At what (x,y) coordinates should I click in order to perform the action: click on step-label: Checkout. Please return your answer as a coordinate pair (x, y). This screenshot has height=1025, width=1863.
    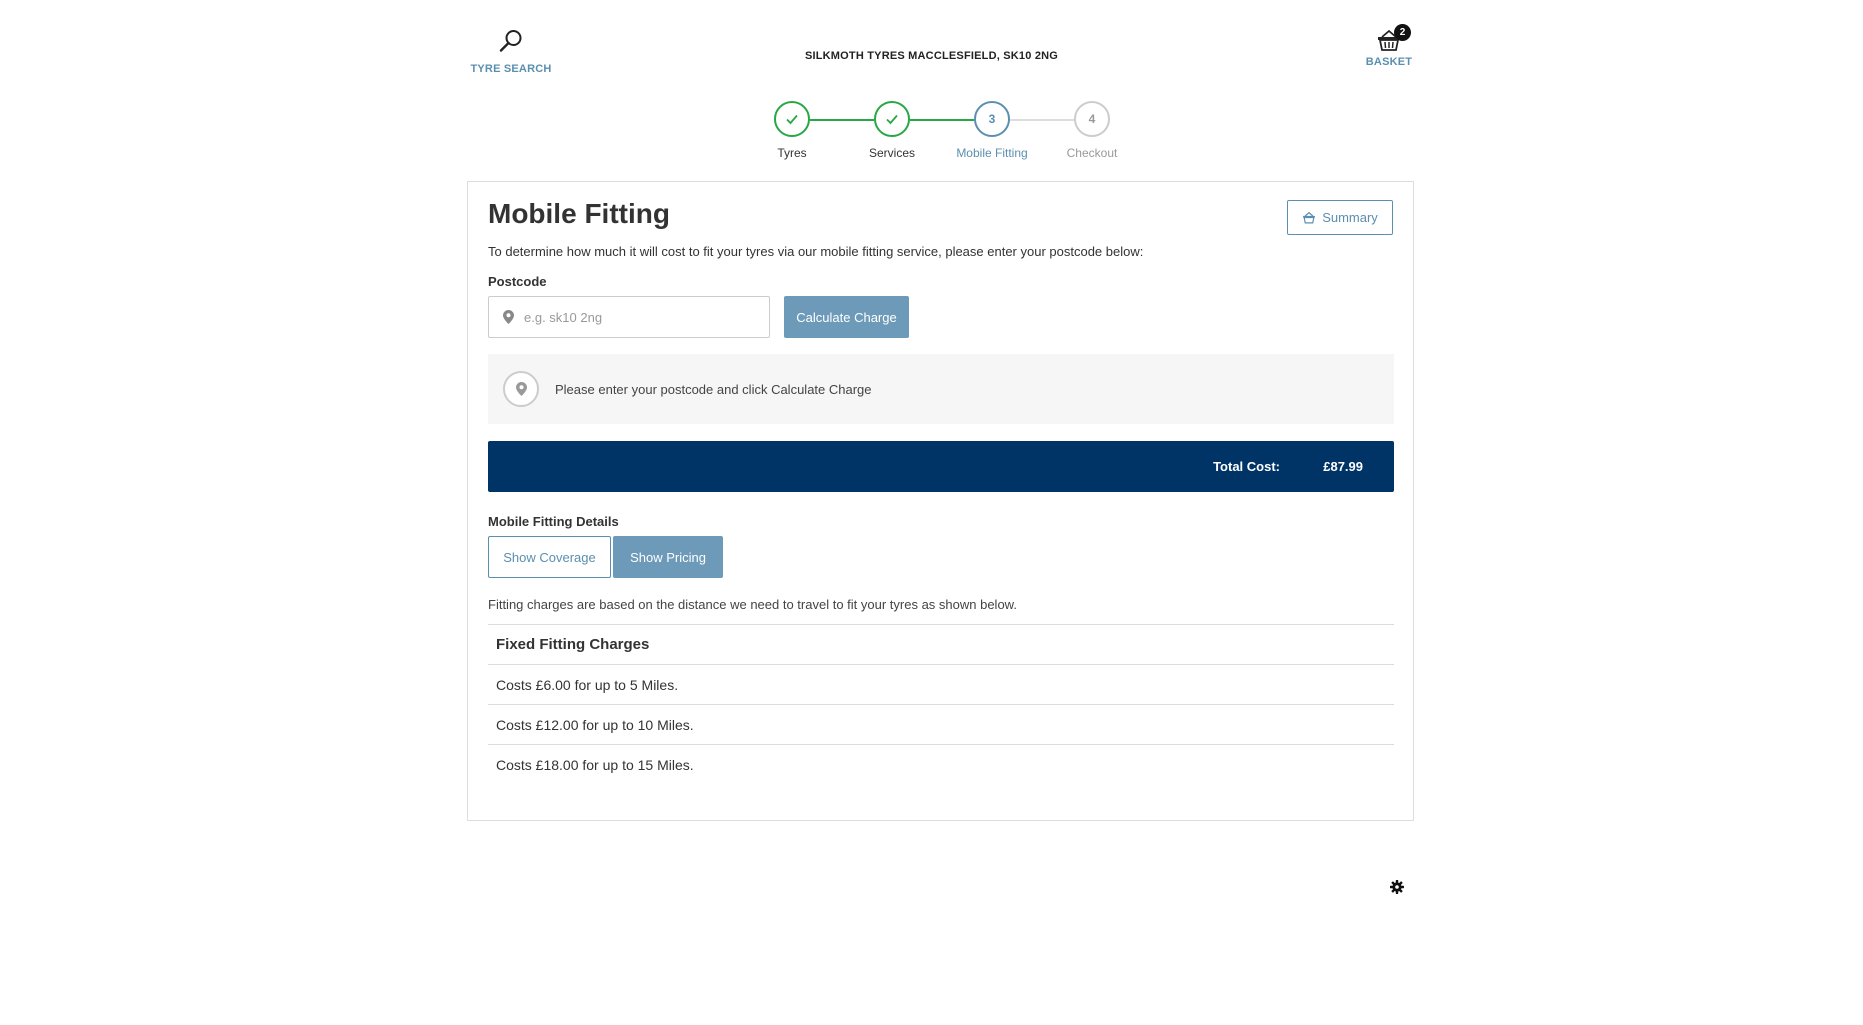
    Looking at the image, I should click on (1092, 153).